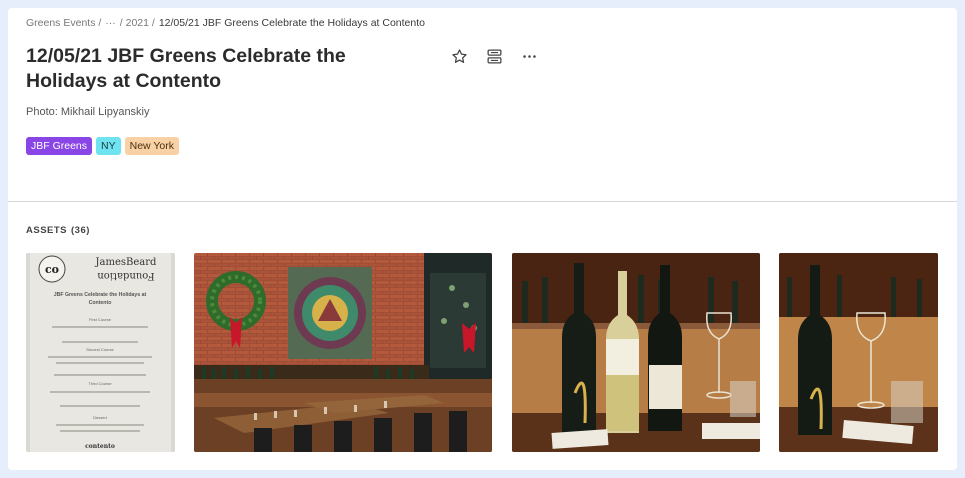 The width and height of the screenshot is (965, 478). Describe the element at coordinates (482, 201) in the screenshot. I see `section-divider` at that location.